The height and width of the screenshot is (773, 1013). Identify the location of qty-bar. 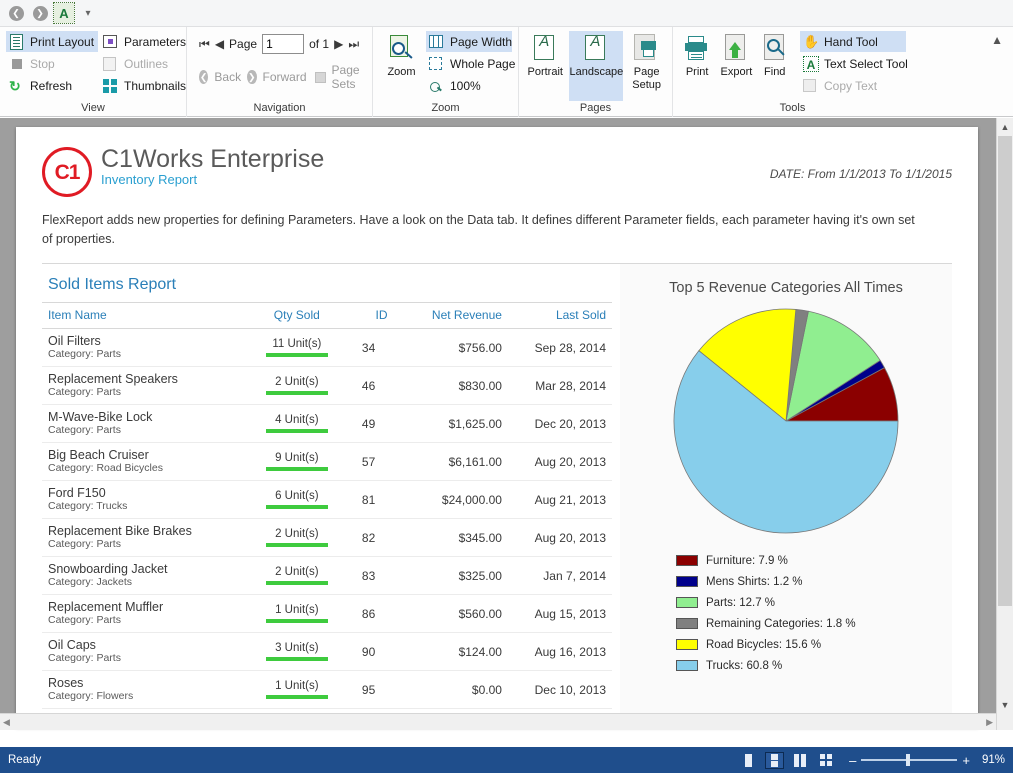
(296, 583).